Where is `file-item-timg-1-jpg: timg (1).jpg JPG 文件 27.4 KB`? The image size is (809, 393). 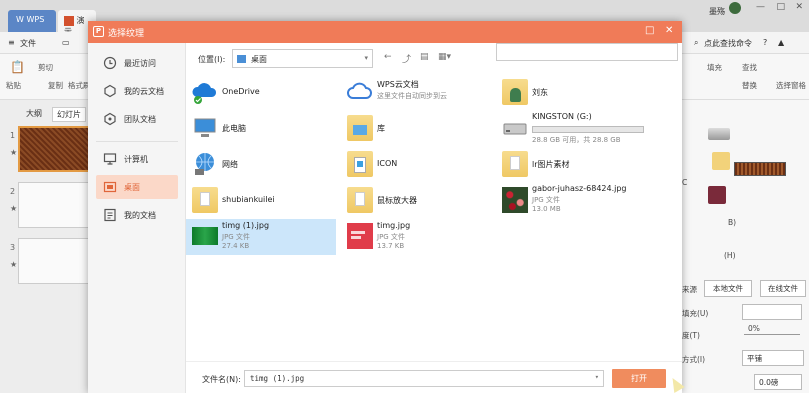
file-item-timg-1-jpg: timg (1).jpg JPG 文件 27.4 KB is located at coordinates (261, 237).